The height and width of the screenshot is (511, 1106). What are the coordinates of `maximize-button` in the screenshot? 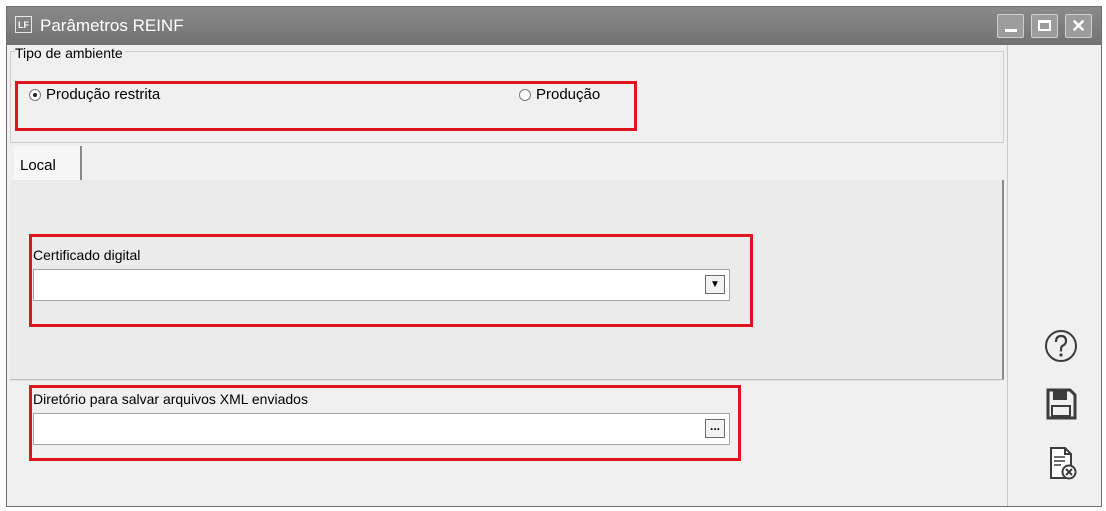 It's located at (1044, 26).